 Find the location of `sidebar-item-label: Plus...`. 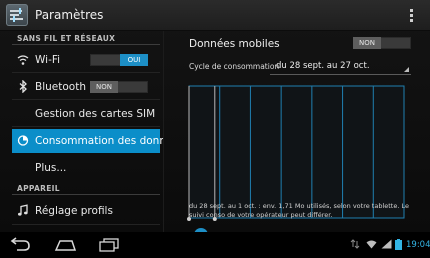

sidebar-item-label: Plus... is located at coordinates (51, 168).